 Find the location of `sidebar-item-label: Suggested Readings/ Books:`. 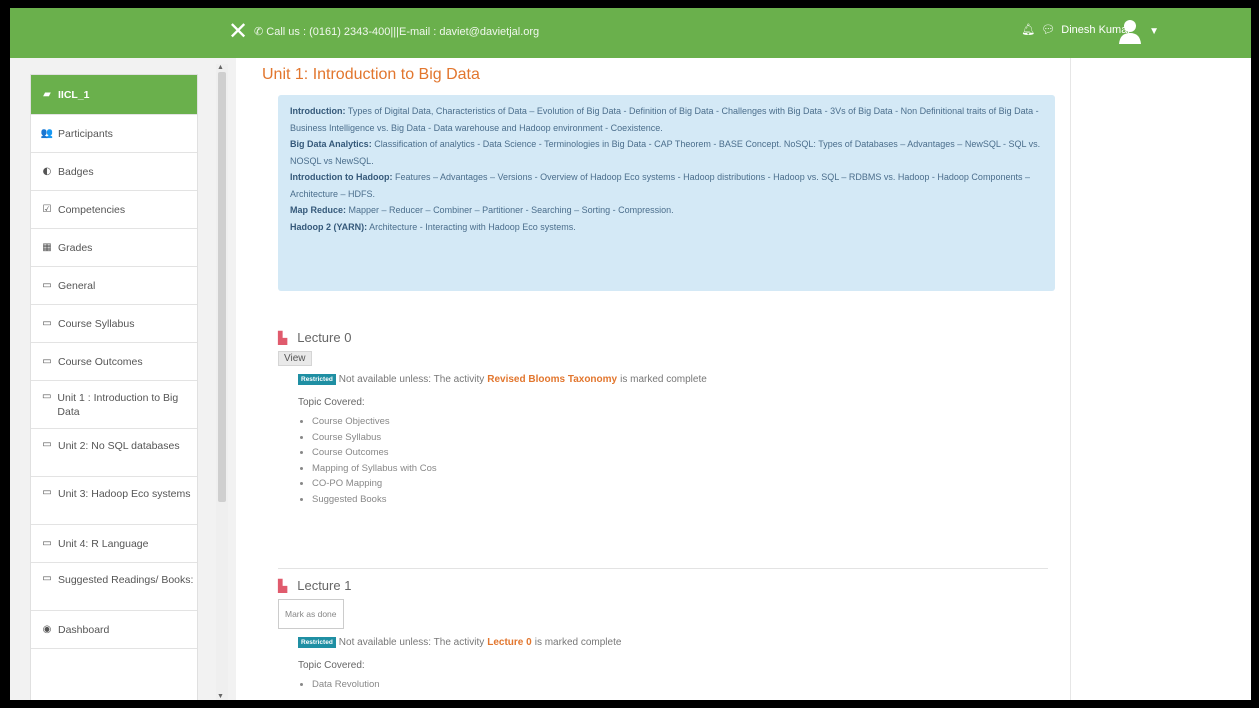

sidebar-item-label: Suggested Readings/ Books: is located at coordinates (126, 580).